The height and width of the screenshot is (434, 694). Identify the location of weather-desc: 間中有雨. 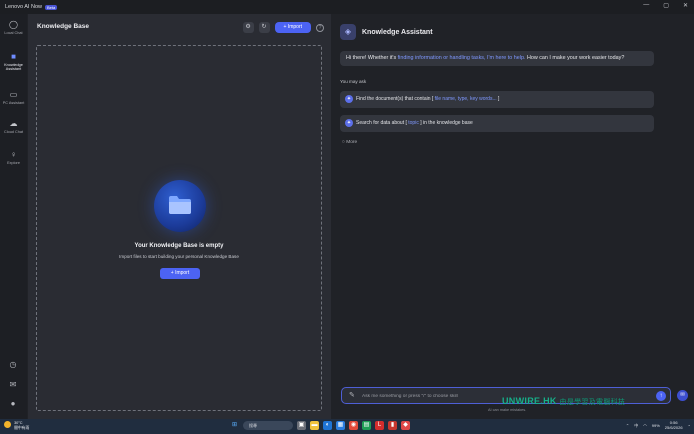
(22, 427).